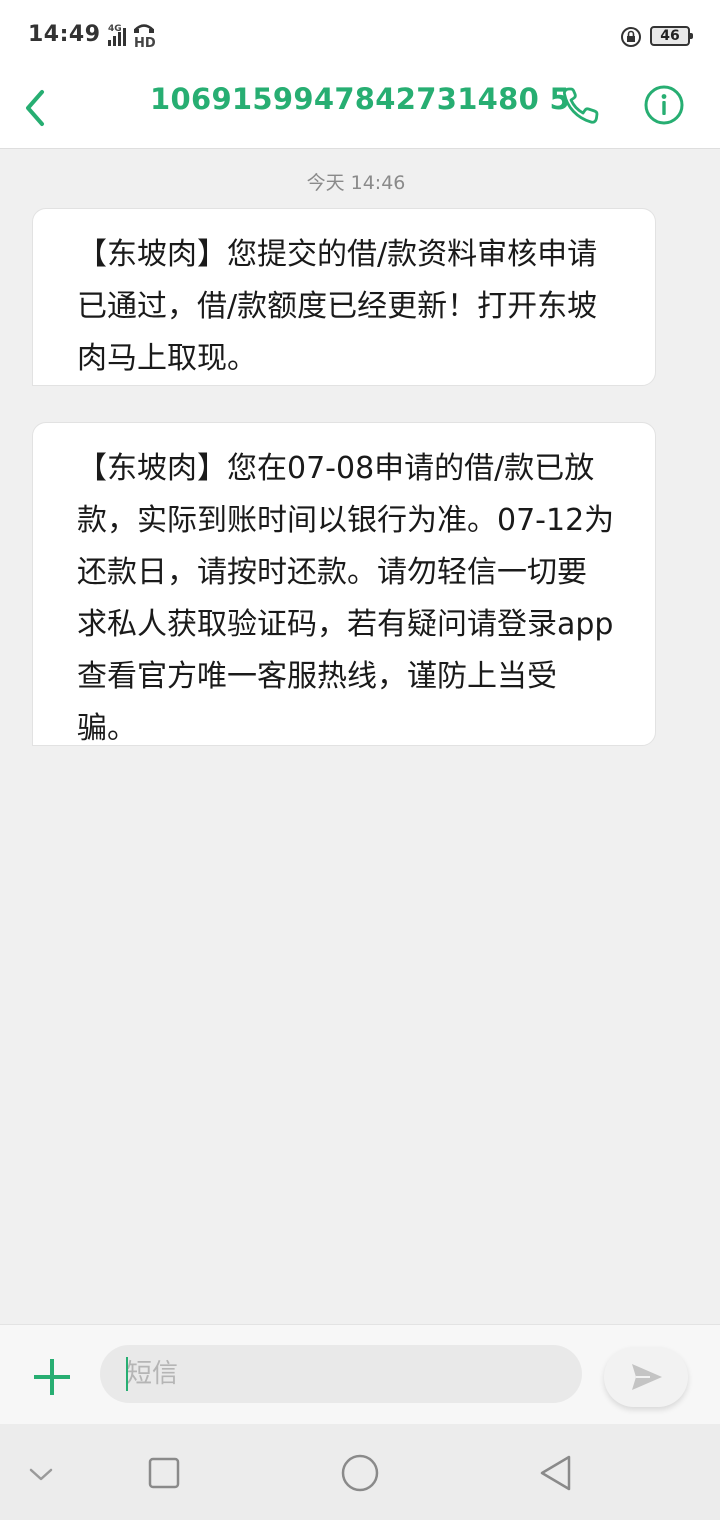  Describe the element at coordinates (341, 1374) in the screenshot. I see `sms-input` at that location.